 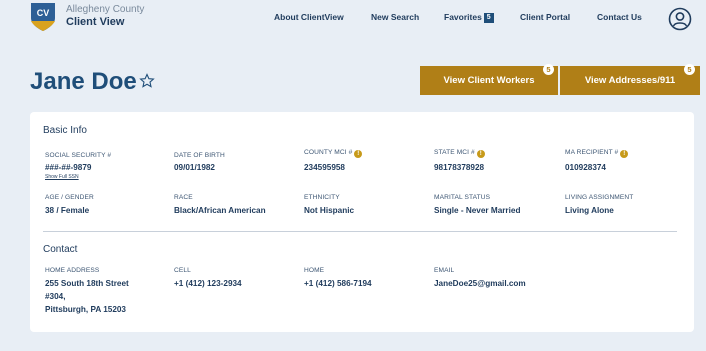 I want to click on nav-favorites: Favorites 5, so click(x=469, y=17).